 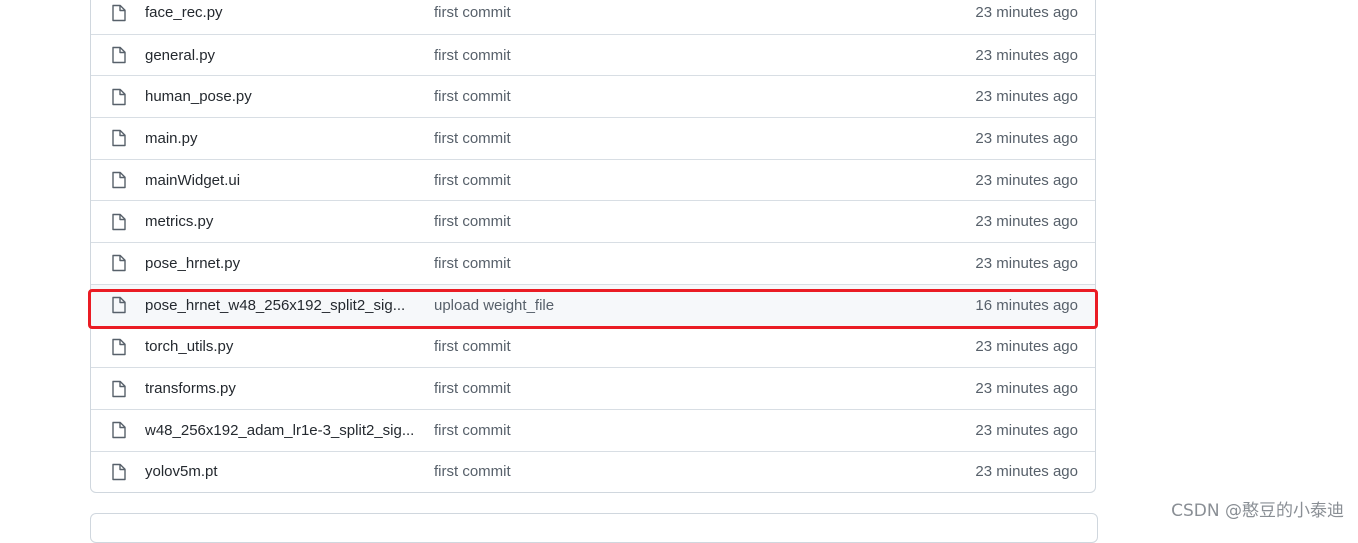 What do you see at coordinates (494, 305) in the screenshot?
I see `commit-message-link: upload weight_file` at bounding box center [494, 305].